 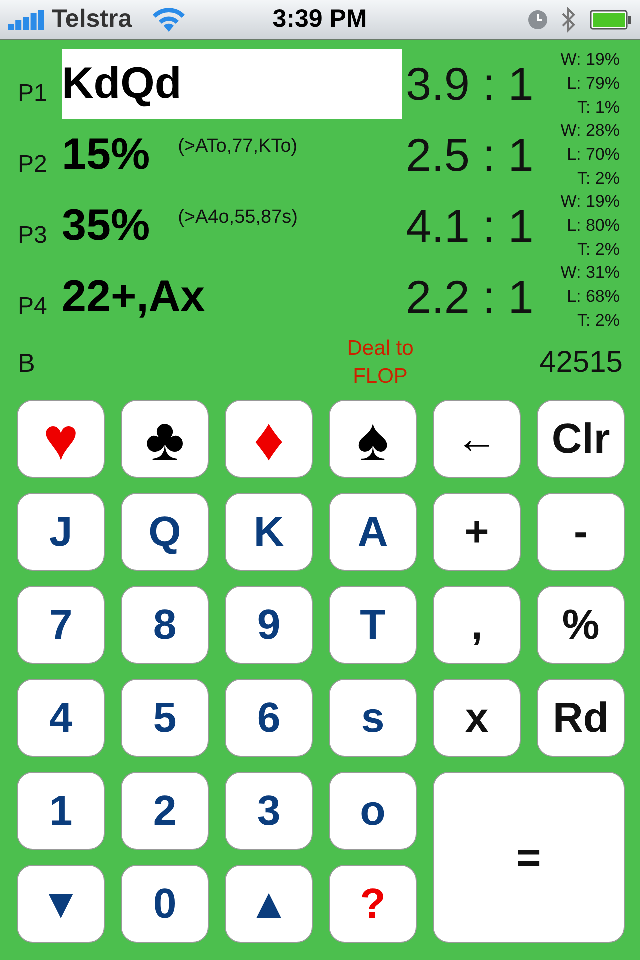 What do you see at coordinates (61, 904) in the screenshot?
I see `keypad-key: ▼` at bounding box center [61, 904].